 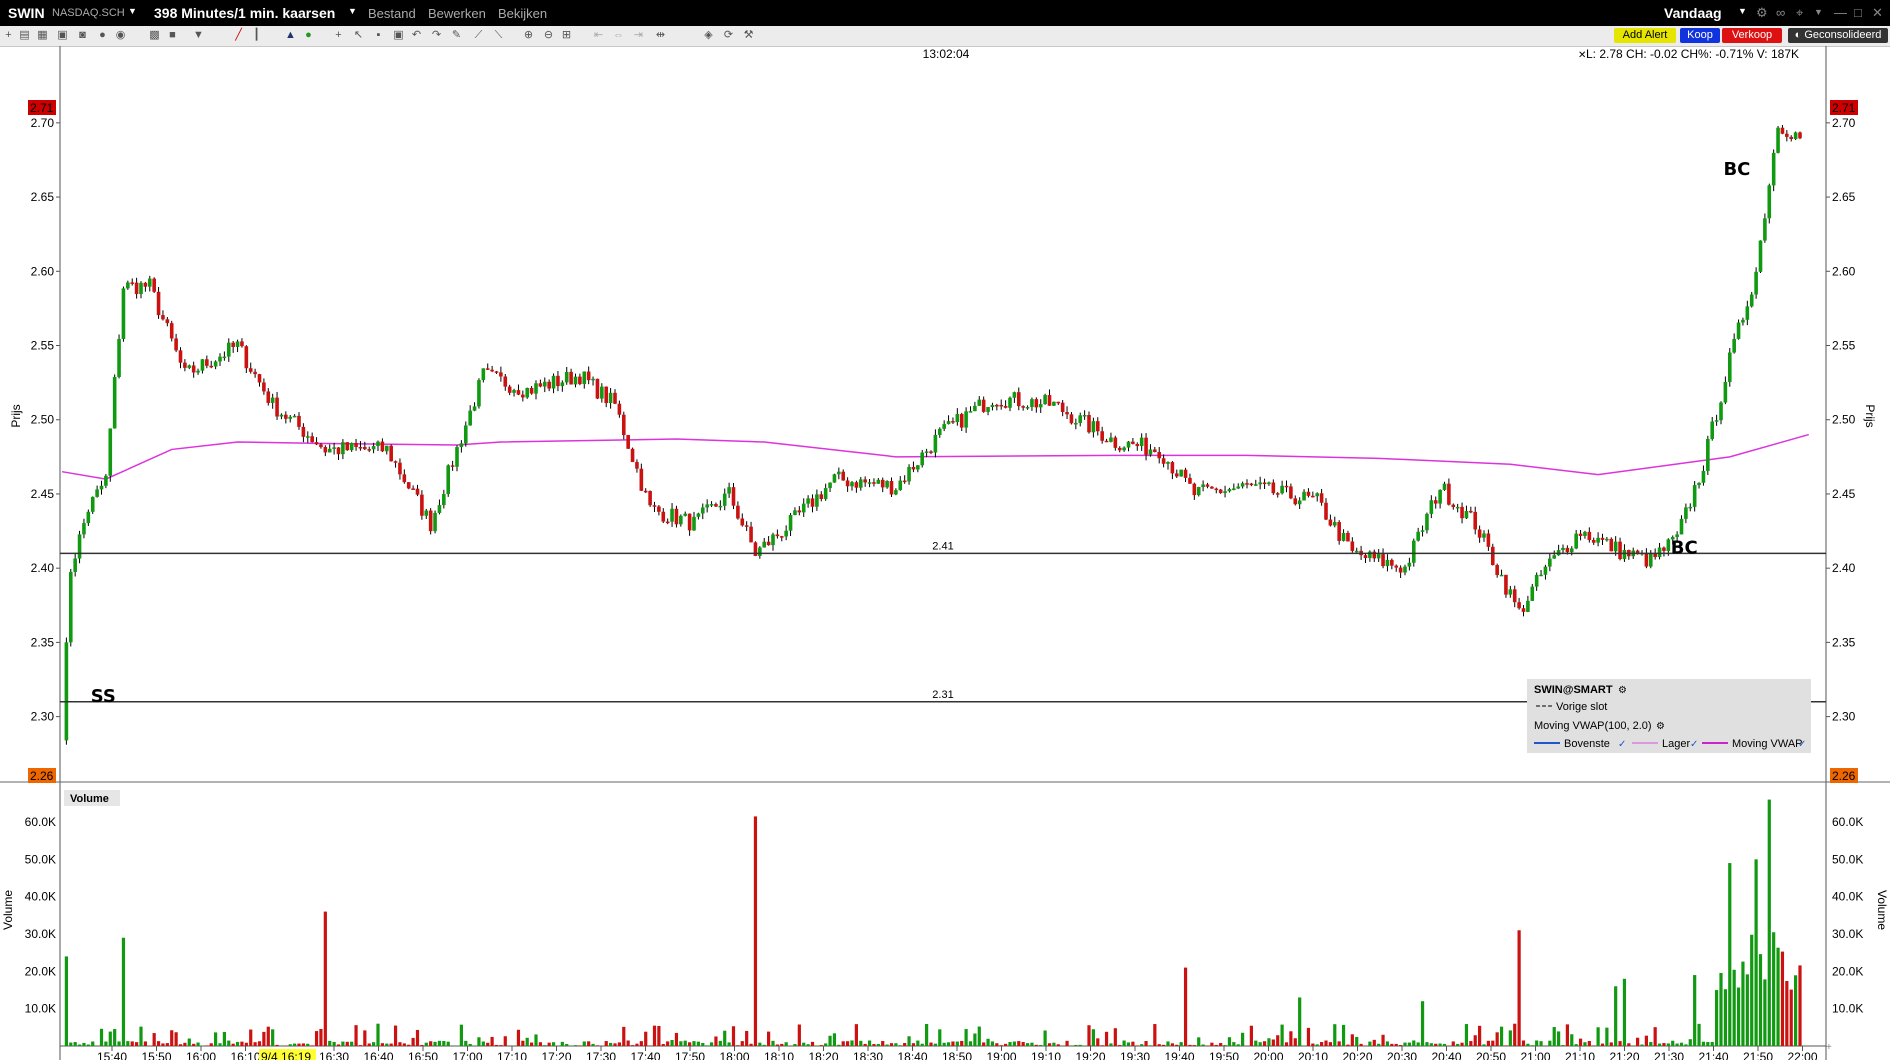 What do you see at coordinates (598, 35) in the screenshot?
I see `scroll-left-icon: ⇤` at bounding box center [598, 35].